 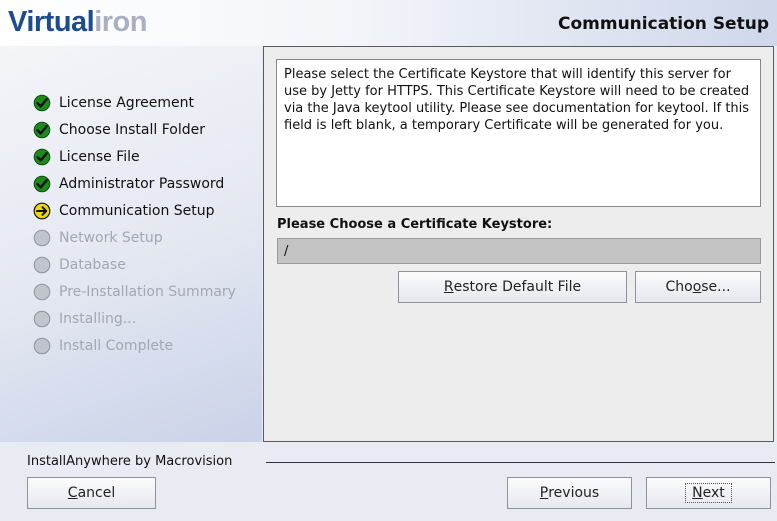 I want to click on step-label: Choose Install Folder, so click(x=132, y=129).